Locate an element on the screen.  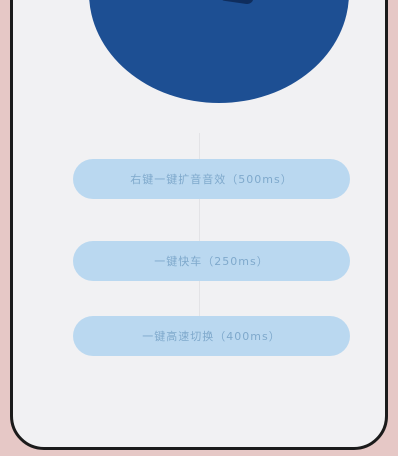
hero-circle-illustration is located at coordinates (219, 51).